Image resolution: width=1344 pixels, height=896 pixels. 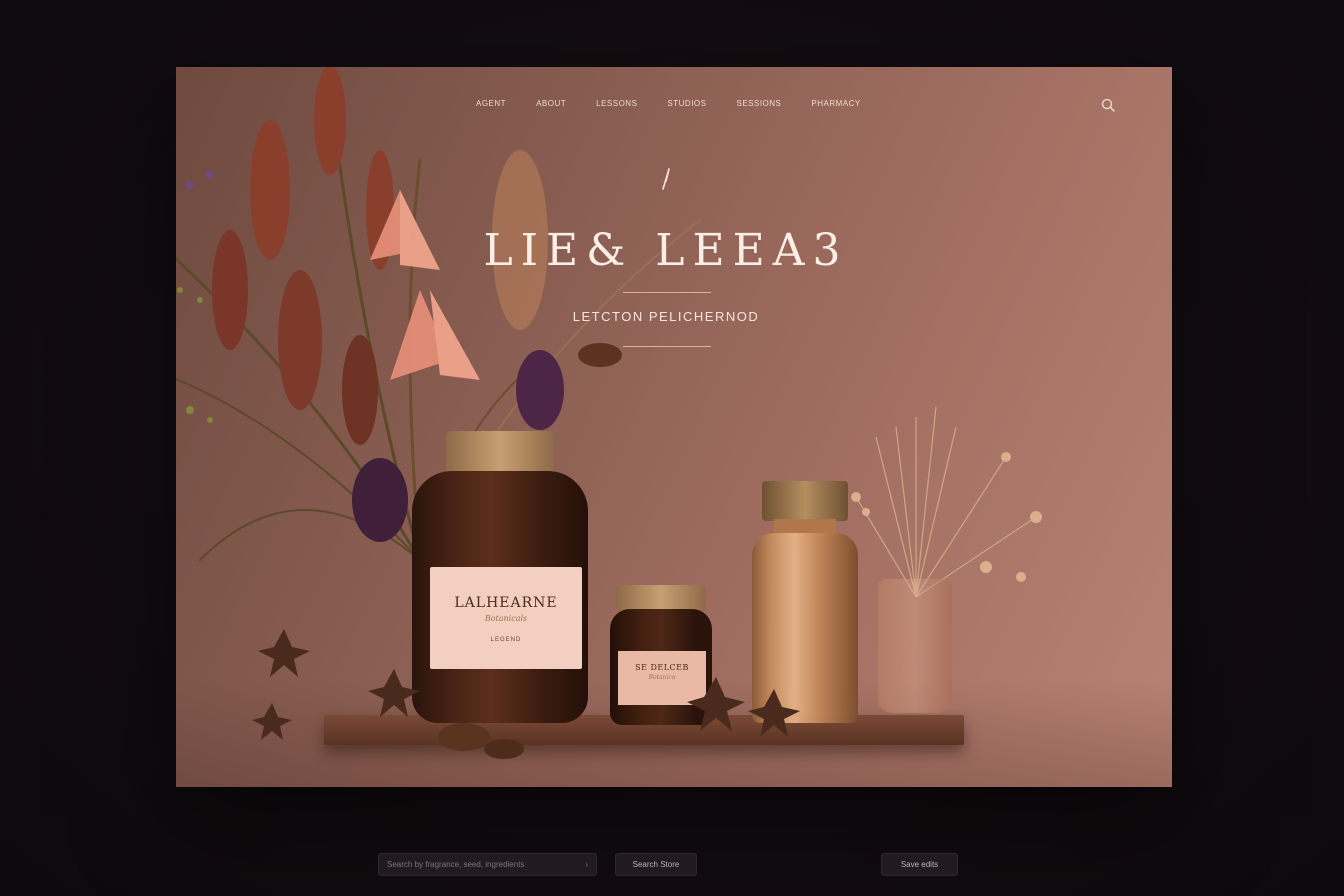 What do you see at coordinates (666, 250) in the screenshot?
I see `hero-title: LIE& LEEA3` at bounding box center [666, 250].